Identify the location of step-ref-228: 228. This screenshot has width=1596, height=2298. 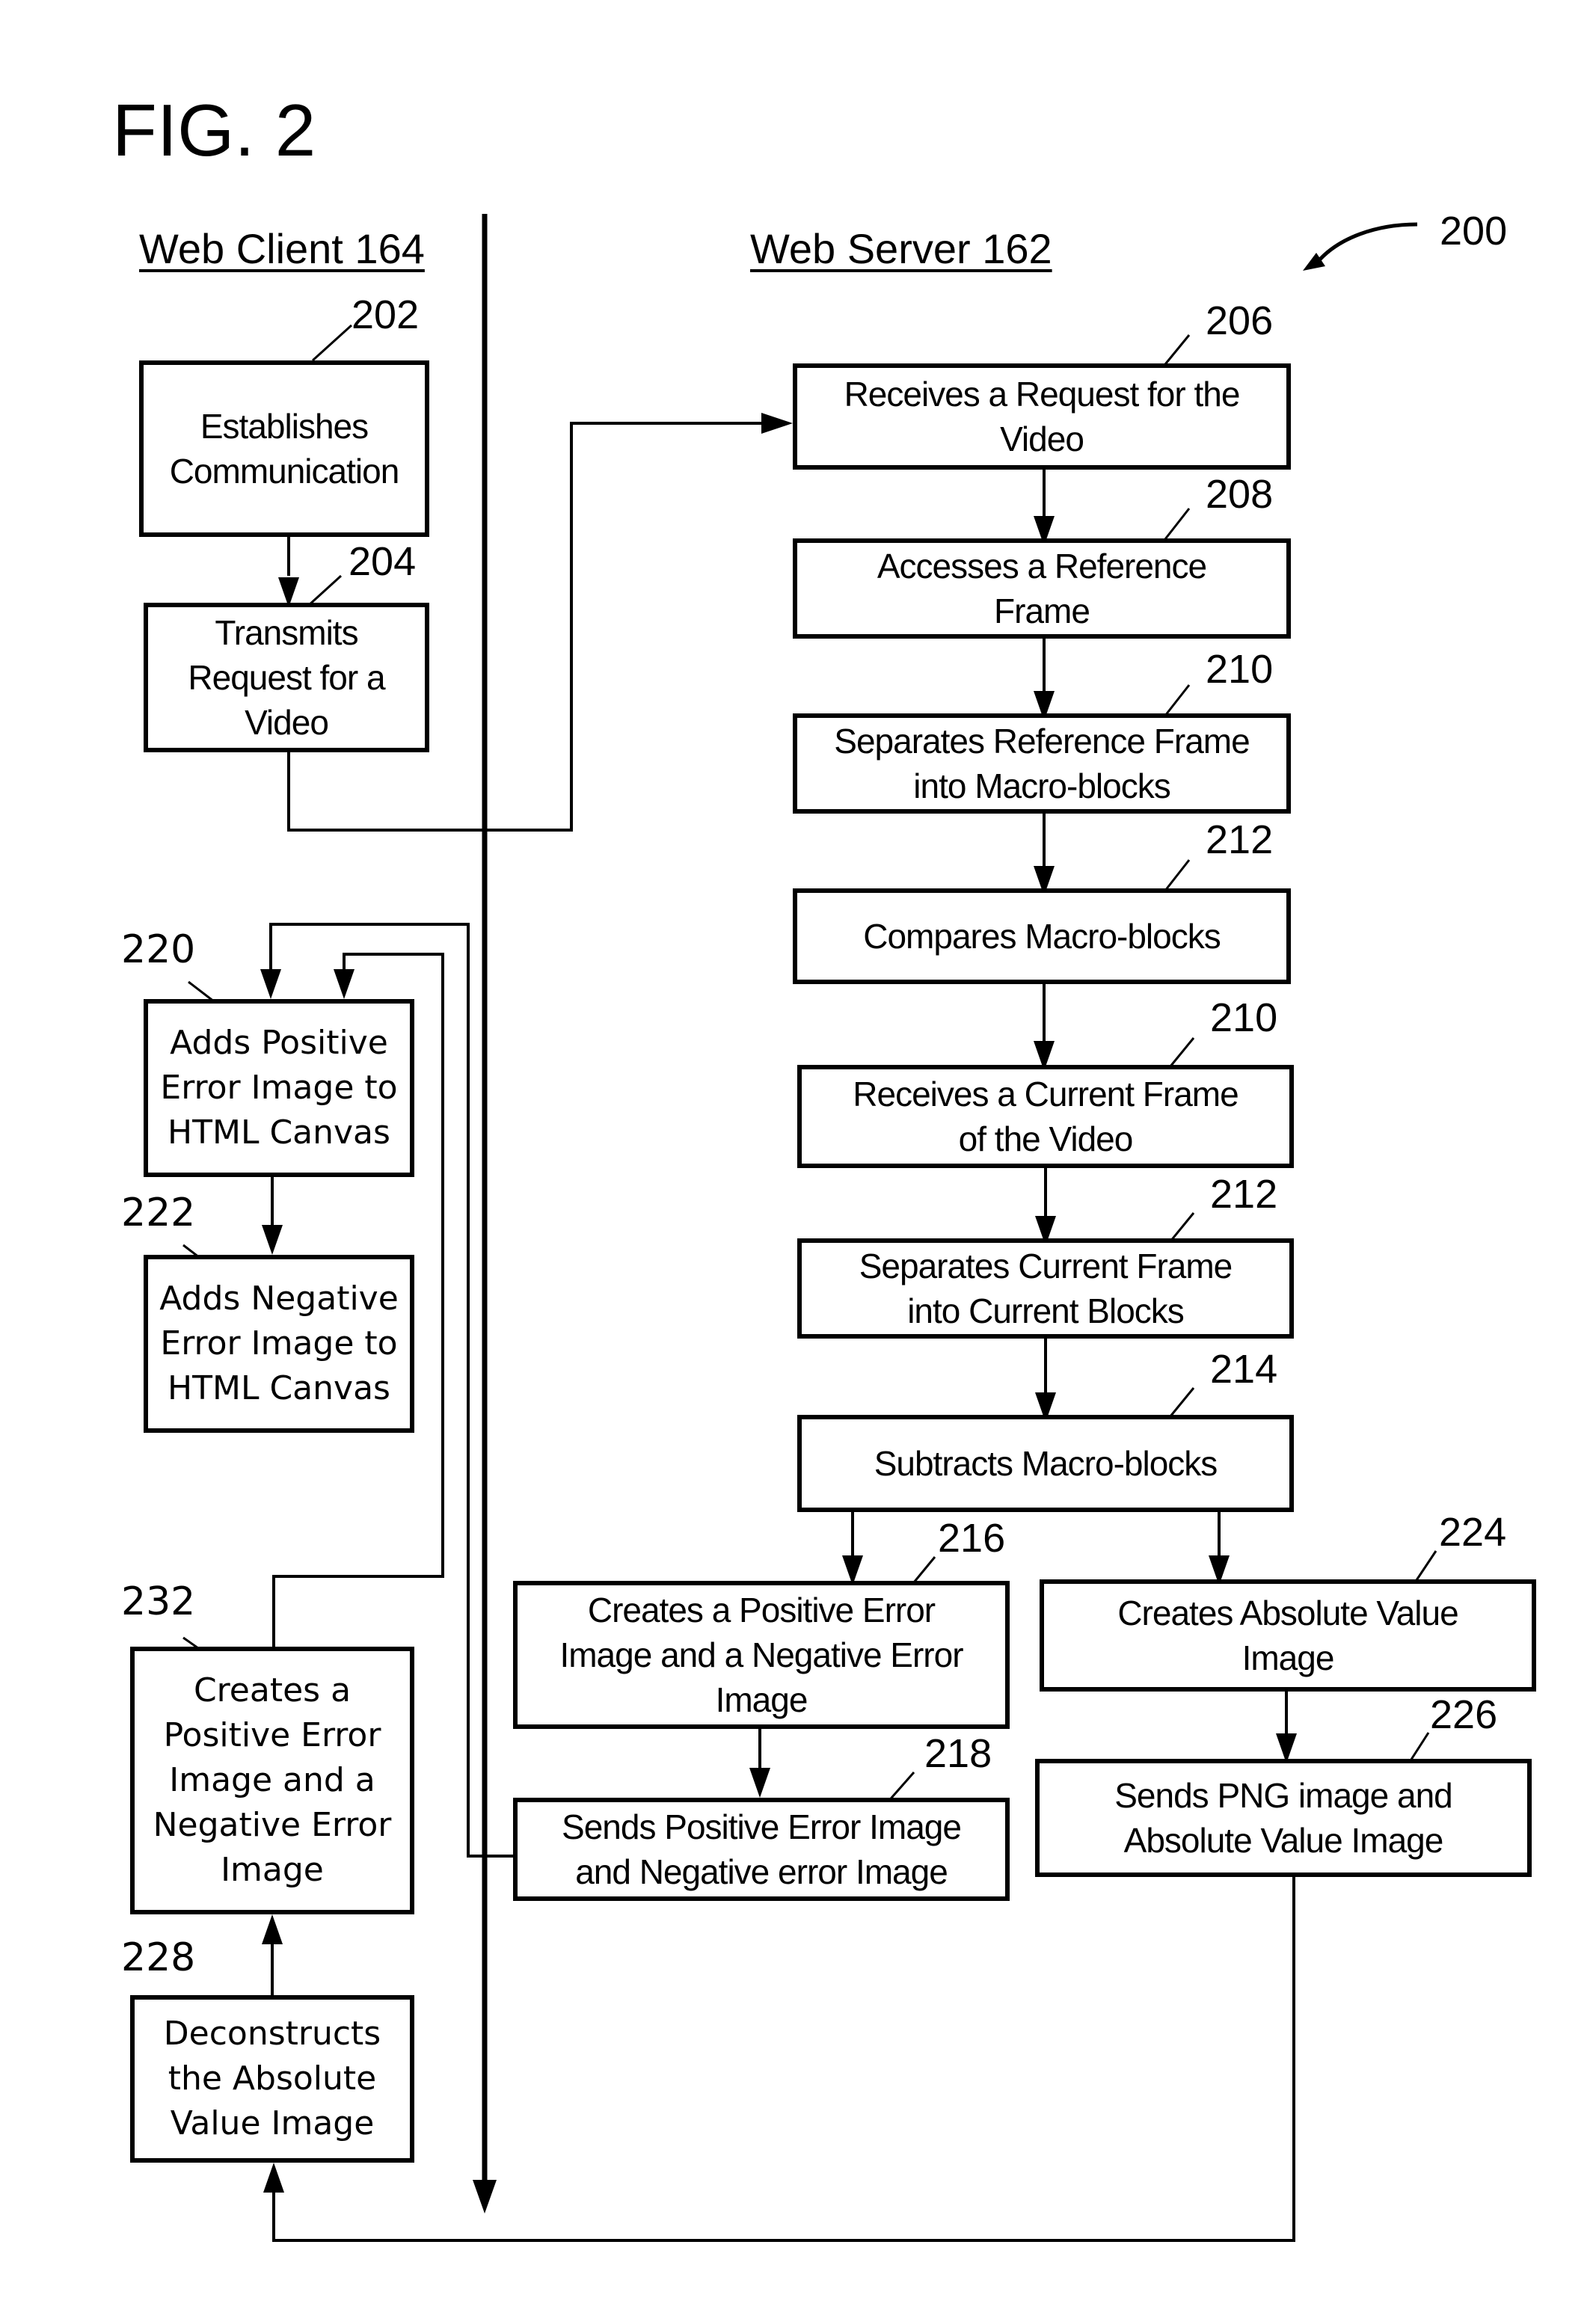
(158, 1957).